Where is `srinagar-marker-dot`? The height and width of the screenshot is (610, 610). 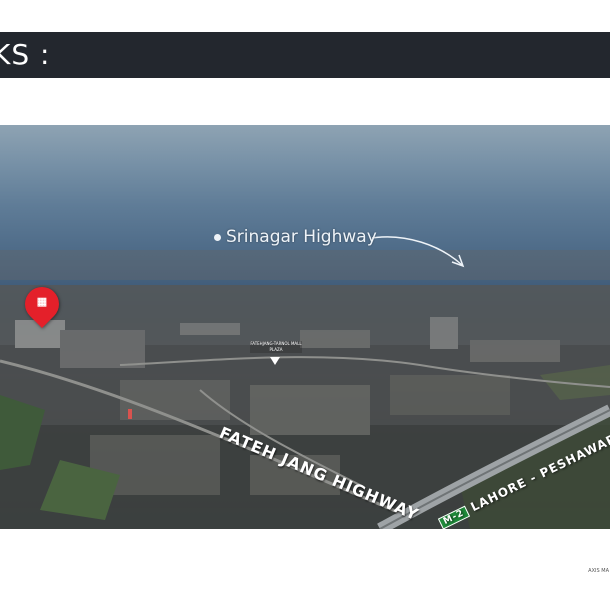 srinagar-marker-dot is located at coordinates (217, 237).